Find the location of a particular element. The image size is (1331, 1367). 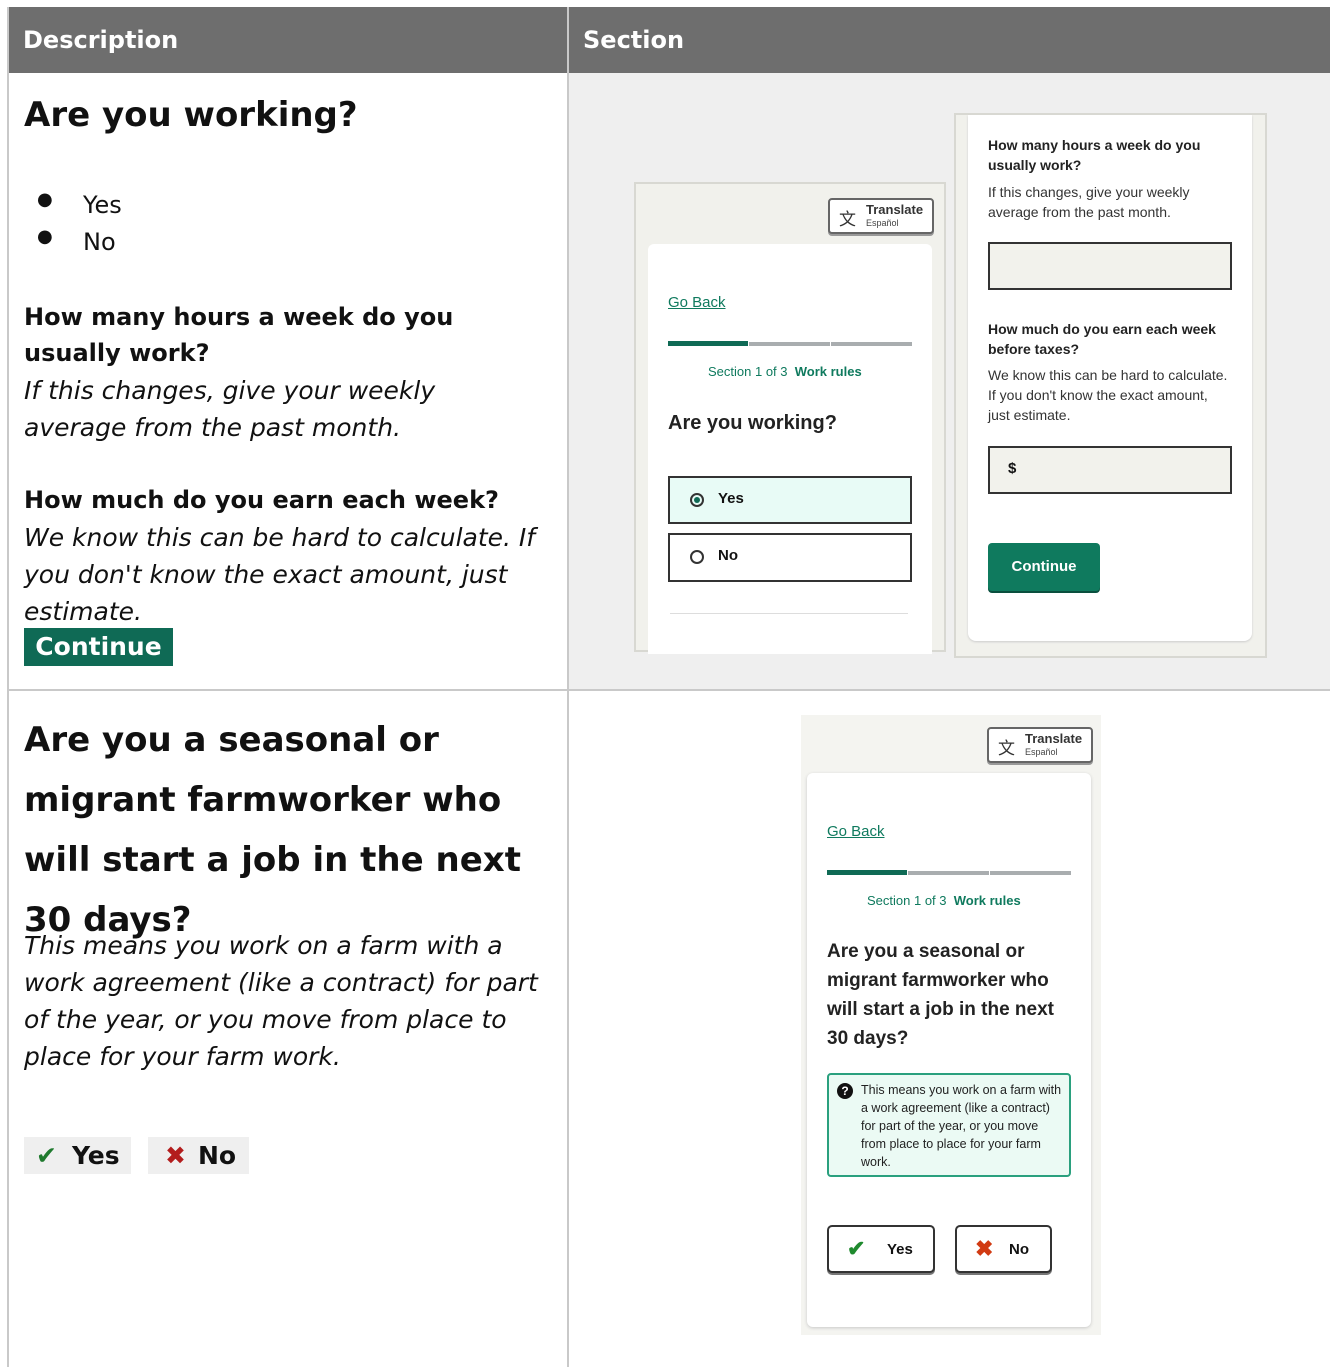

radio-yes: Yes is located at coordinates (790, 500).